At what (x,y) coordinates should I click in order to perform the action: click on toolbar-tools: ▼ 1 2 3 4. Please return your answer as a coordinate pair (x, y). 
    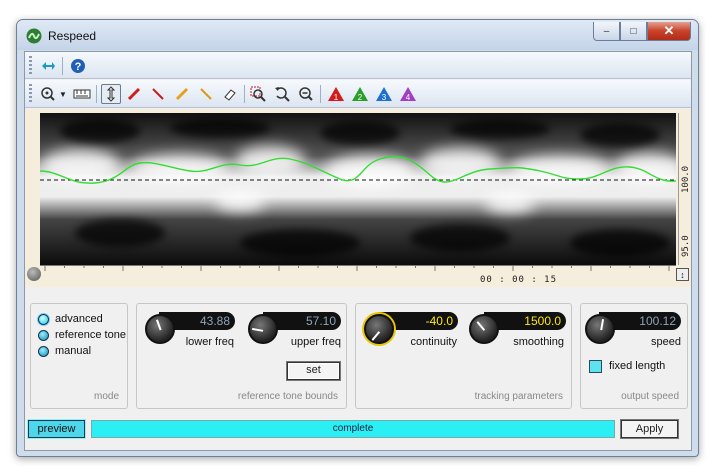
    Looking at the image, I should click on (358, 94).